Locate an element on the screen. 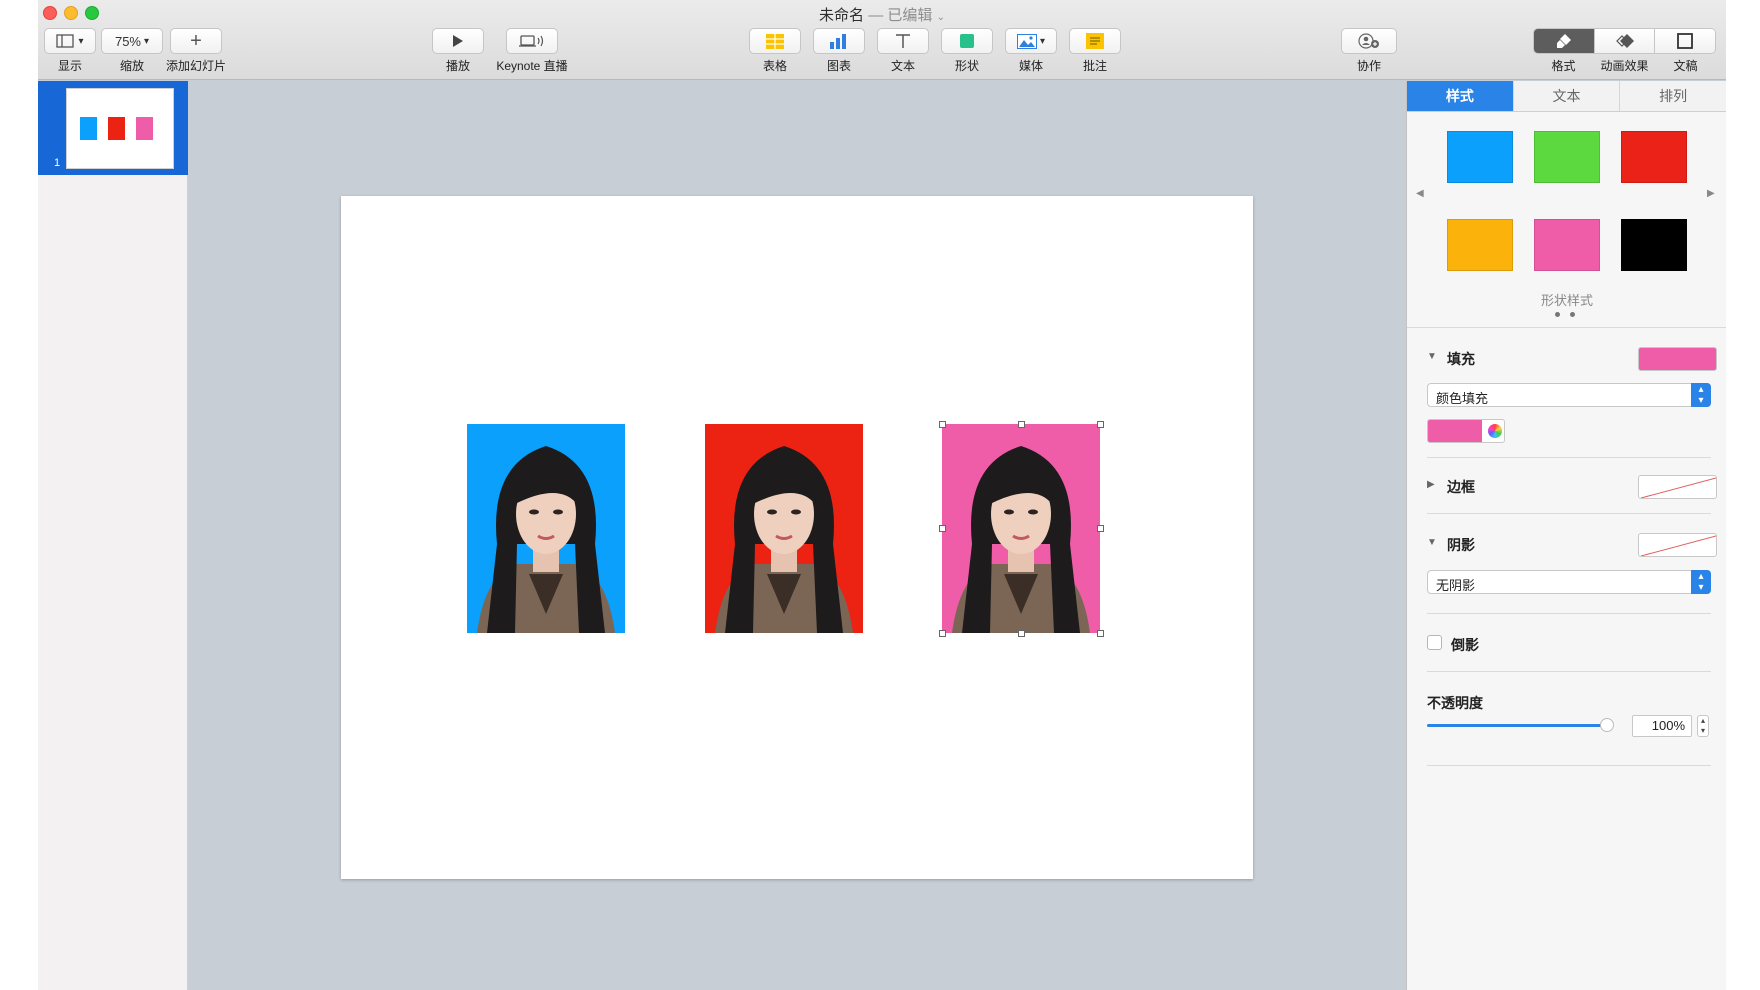  color-picker-control is located at coordinates (1466, 431).